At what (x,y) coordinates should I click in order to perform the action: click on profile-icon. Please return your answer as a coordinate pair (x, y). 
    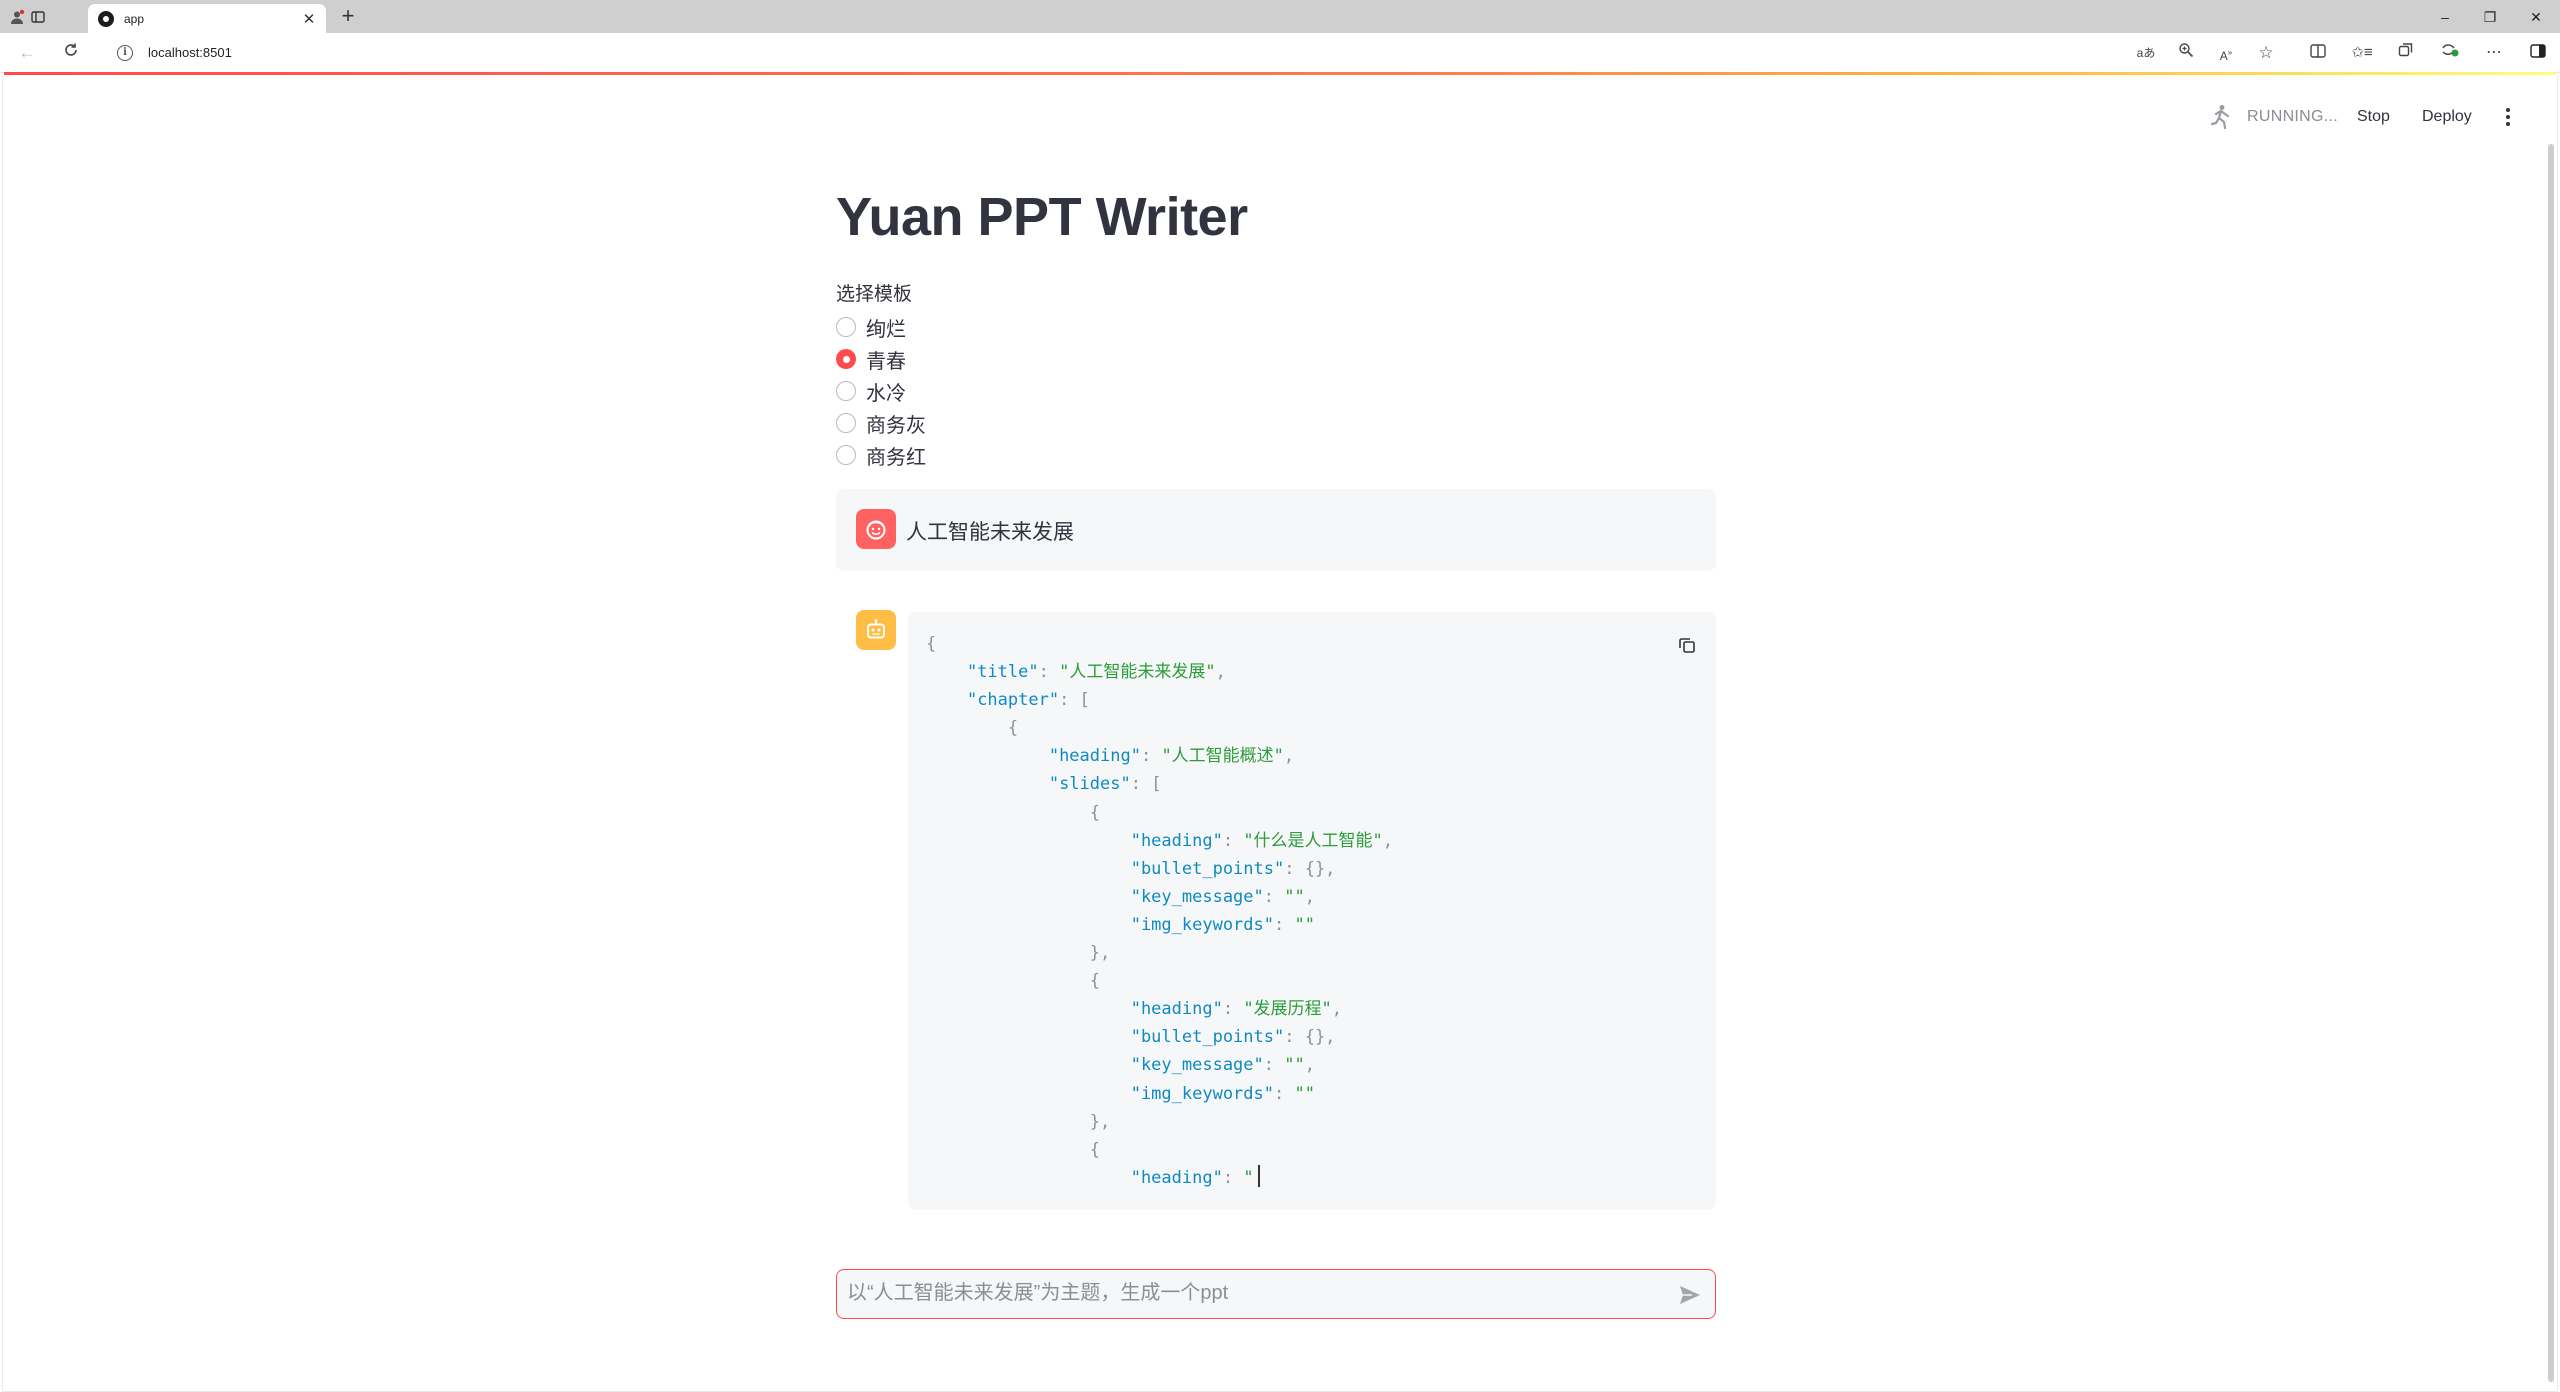
    Looking at the image, I should click on (17, 17).